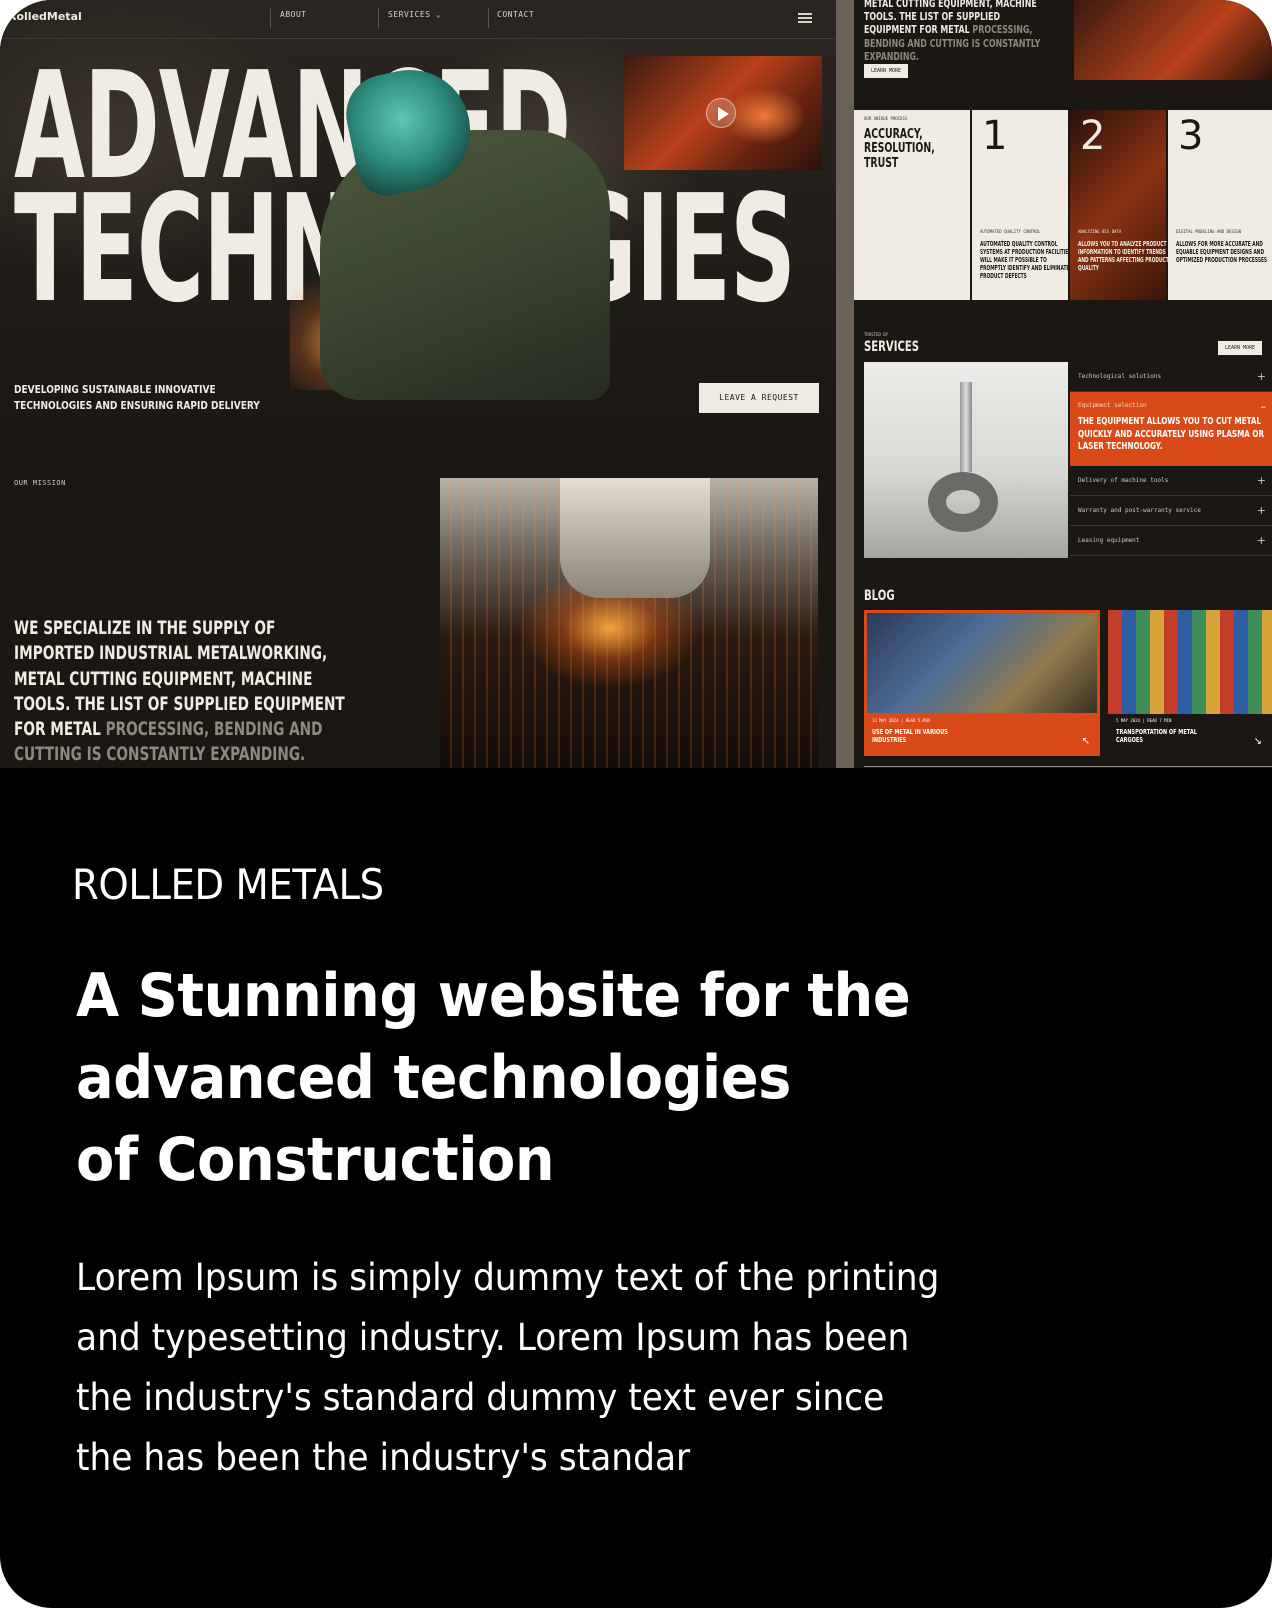 The width and height of the screenshot is (1272, 1608). Describe the element at coordinates (383, 1457) in the screenshot. I see `description-line4: the has been the industry's standar` at that location.